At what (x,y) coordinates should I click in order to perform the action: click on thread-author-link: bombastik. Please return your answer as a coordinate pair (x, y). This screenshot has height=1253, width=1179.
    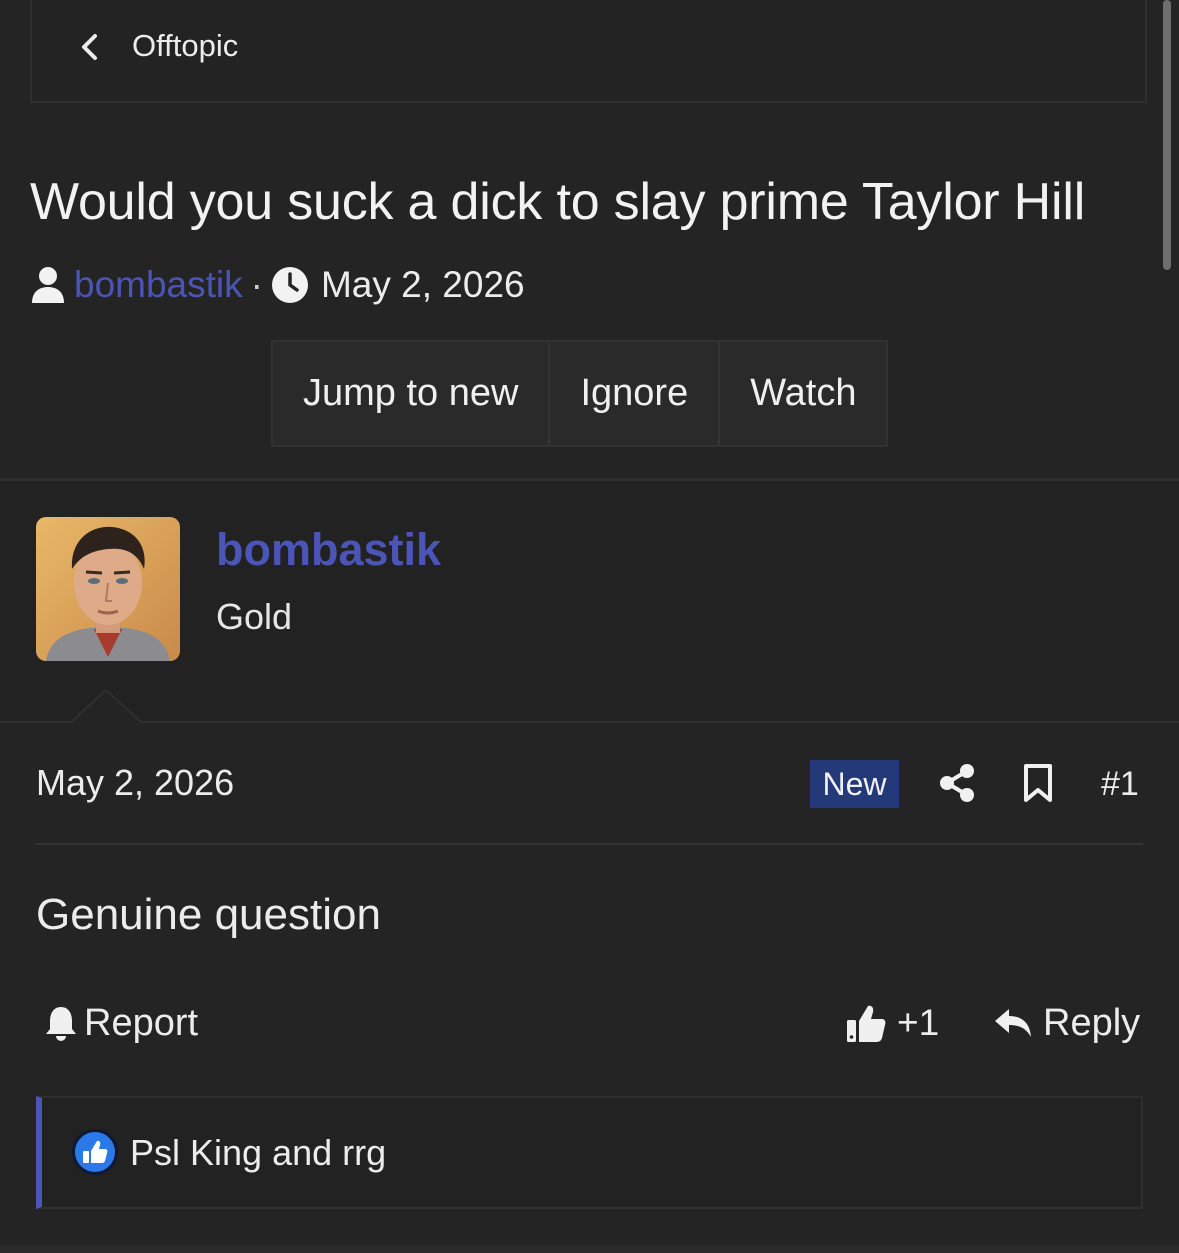
    Looking at the image, I should click on (158, 285).